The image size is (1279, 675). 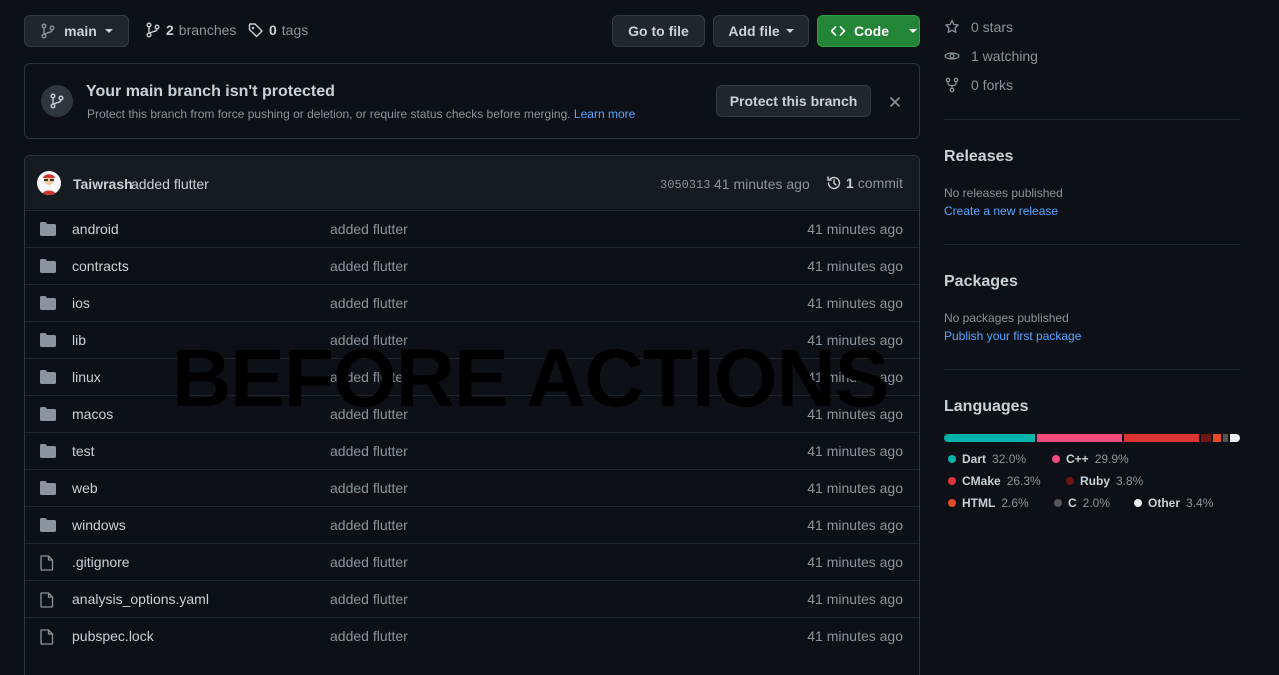 I want to click on packages-heading: Packages, so click(x=981, y=282).